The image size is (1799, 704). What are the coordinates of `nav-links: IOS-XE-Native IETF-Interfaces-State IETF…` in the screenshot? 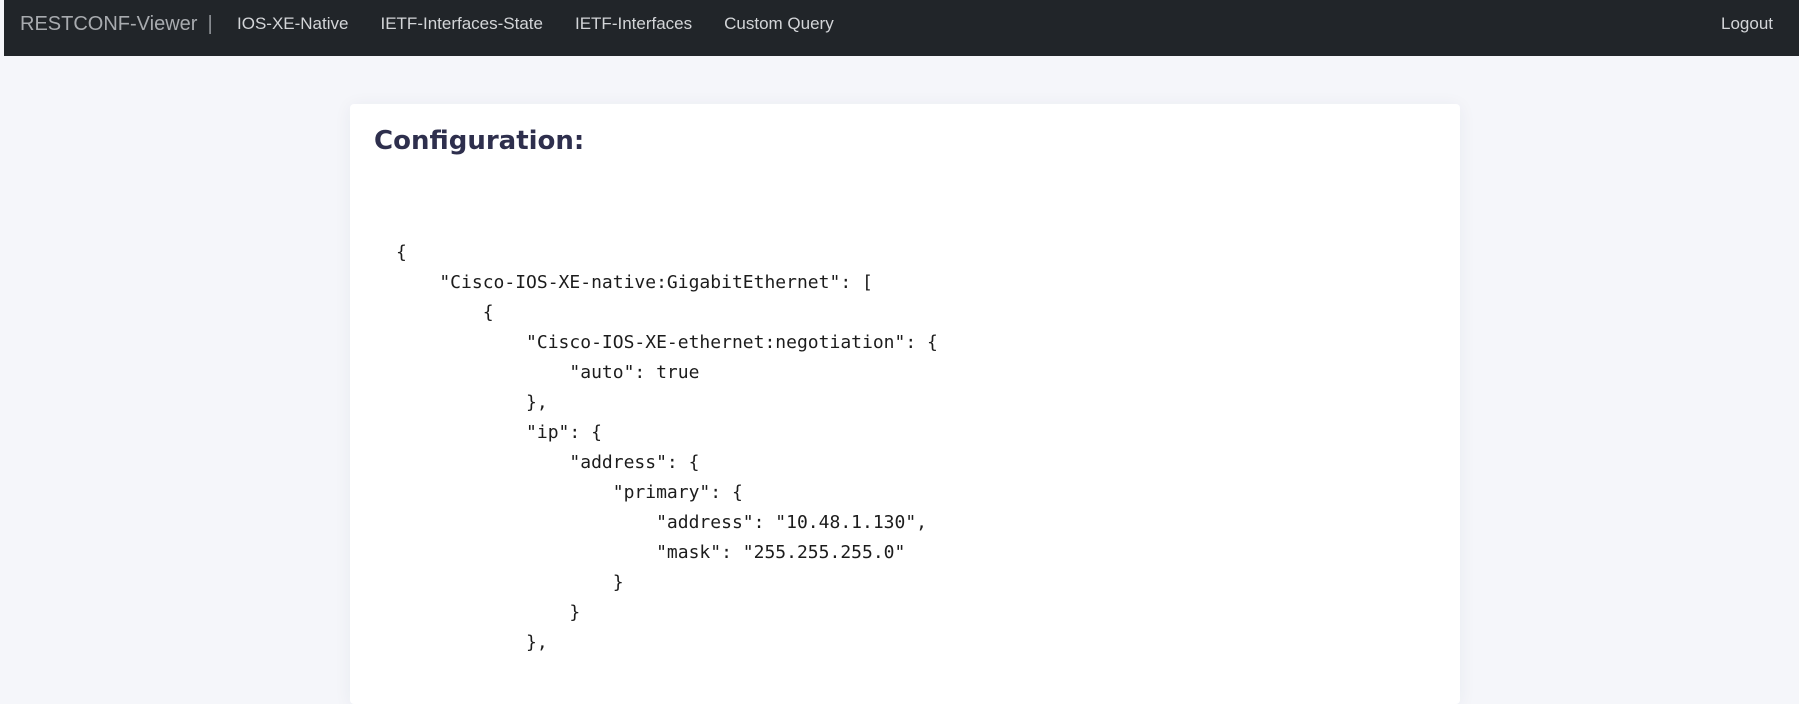 It's located at (551, 24).